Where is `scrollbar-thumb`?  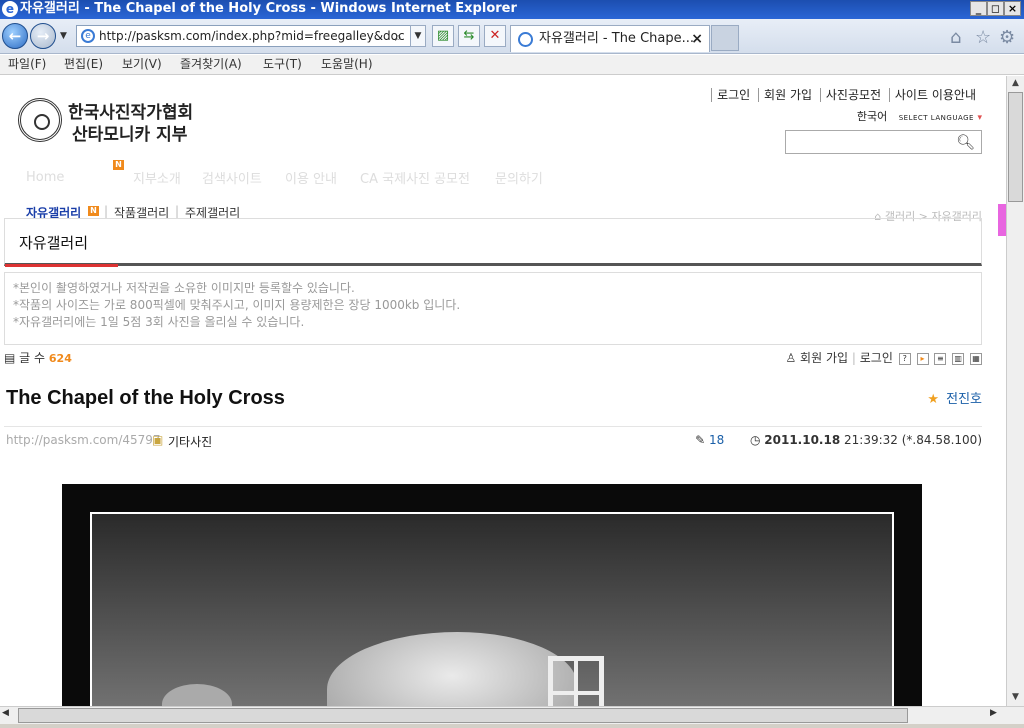
scrollbar-thumb is located at coordinates (1015, 147).